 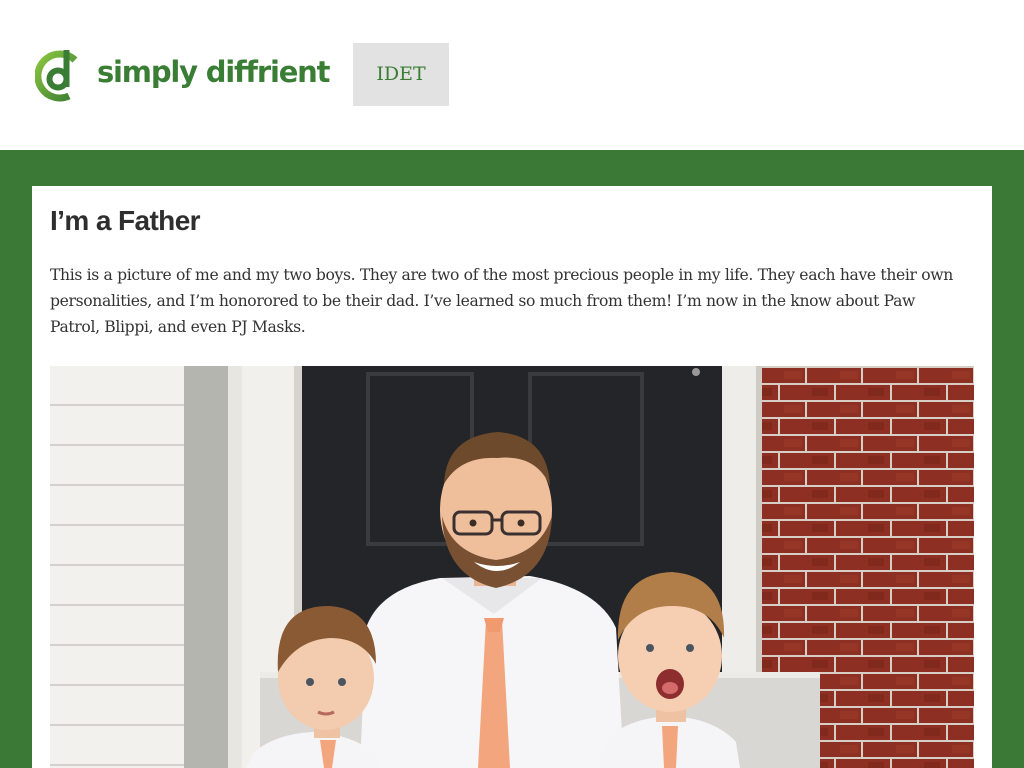 I want to click on post-title: I’m a Father, so click(x=125, y=220).